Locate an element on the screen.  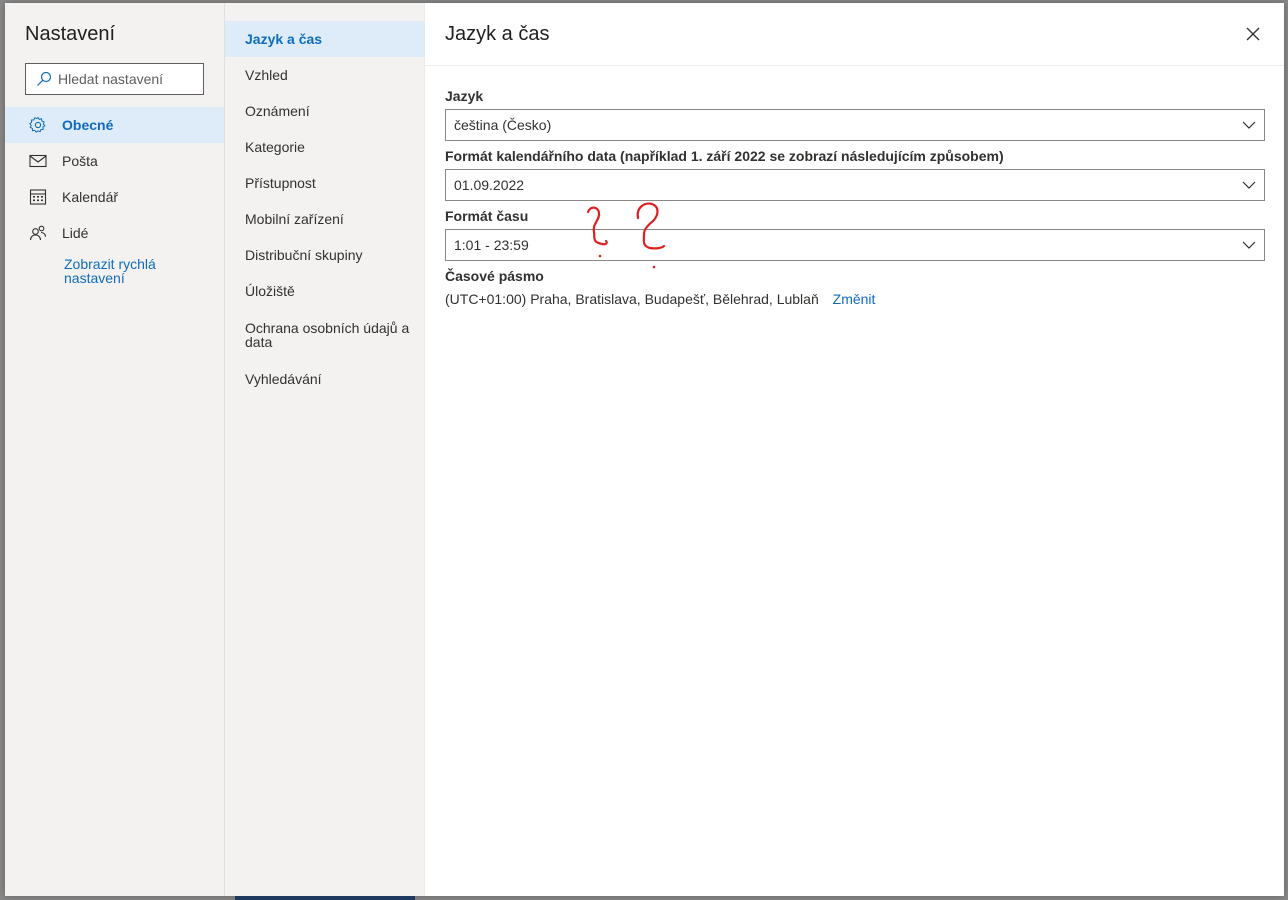
quick-settings-link: Zobrazit rychlá nastavení is located at coordinates (90, 271).